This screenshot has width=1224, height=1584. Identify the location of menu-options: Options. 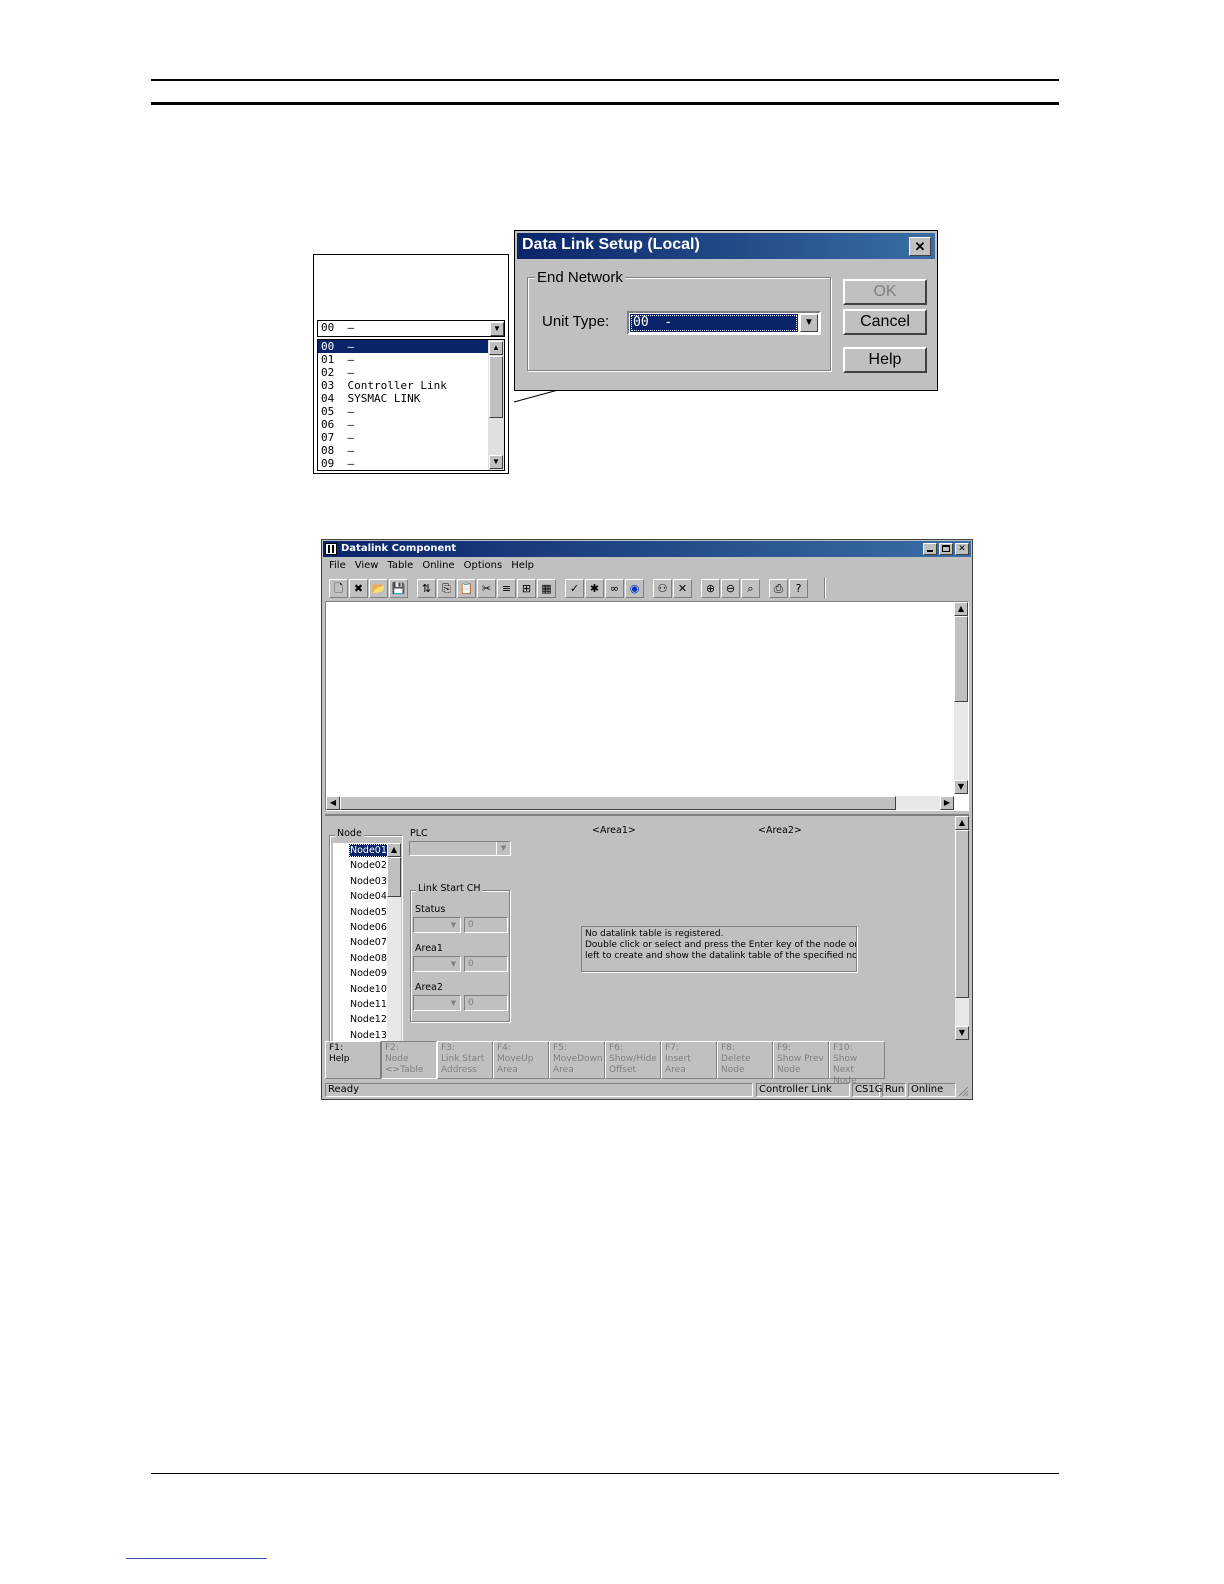
(483, 567).